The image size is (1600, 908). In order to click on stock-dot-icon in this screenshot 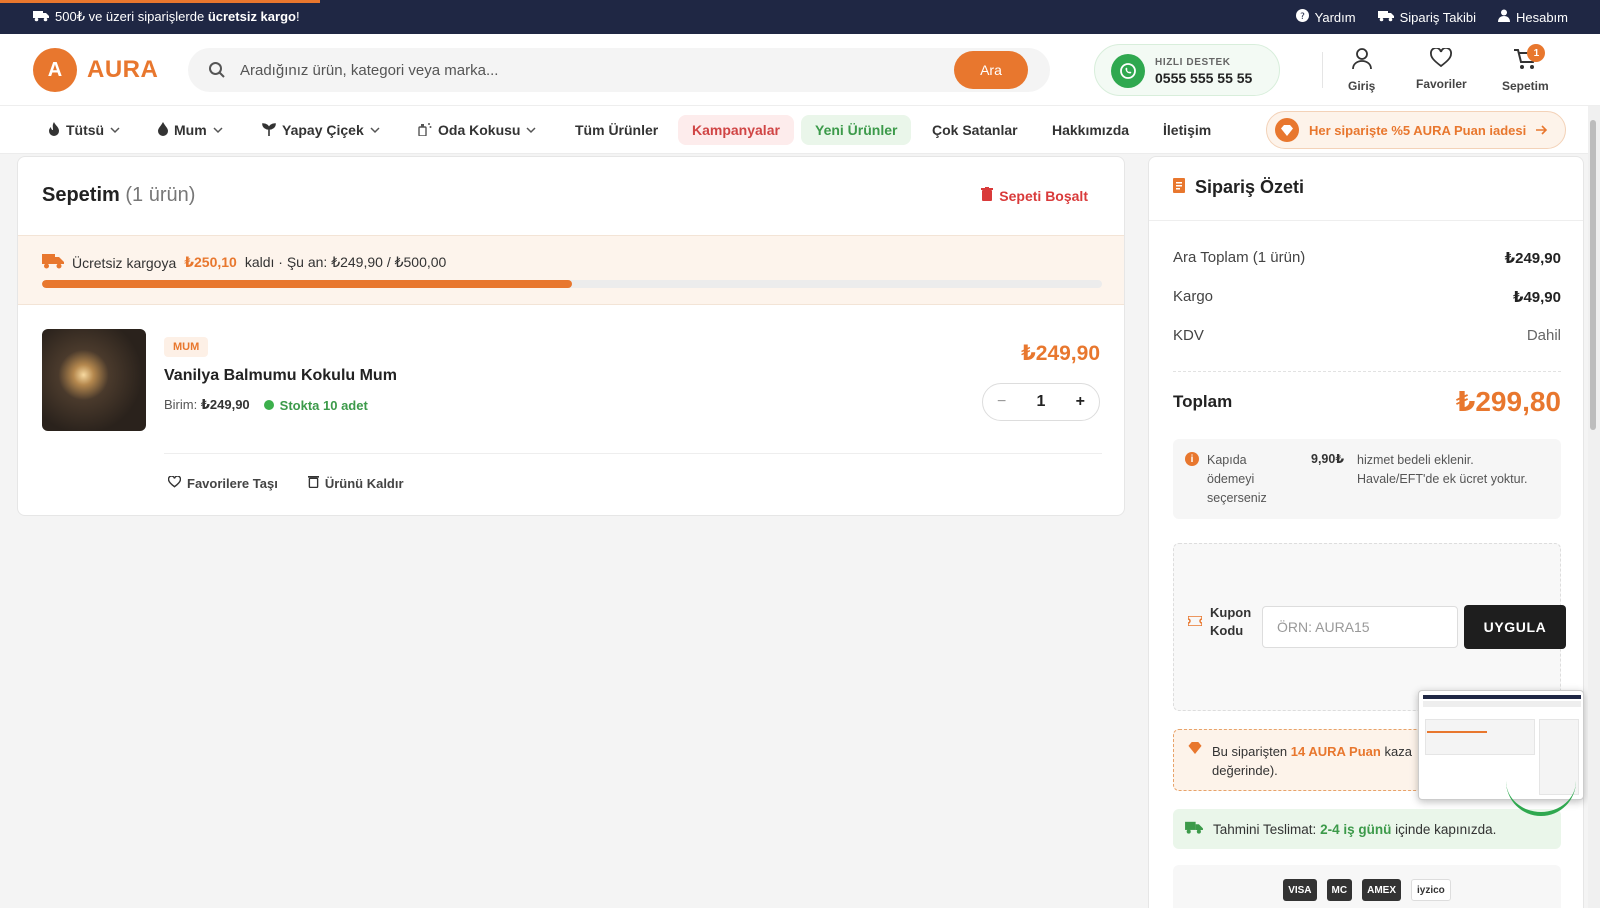, I will do `click(268, 405)`.